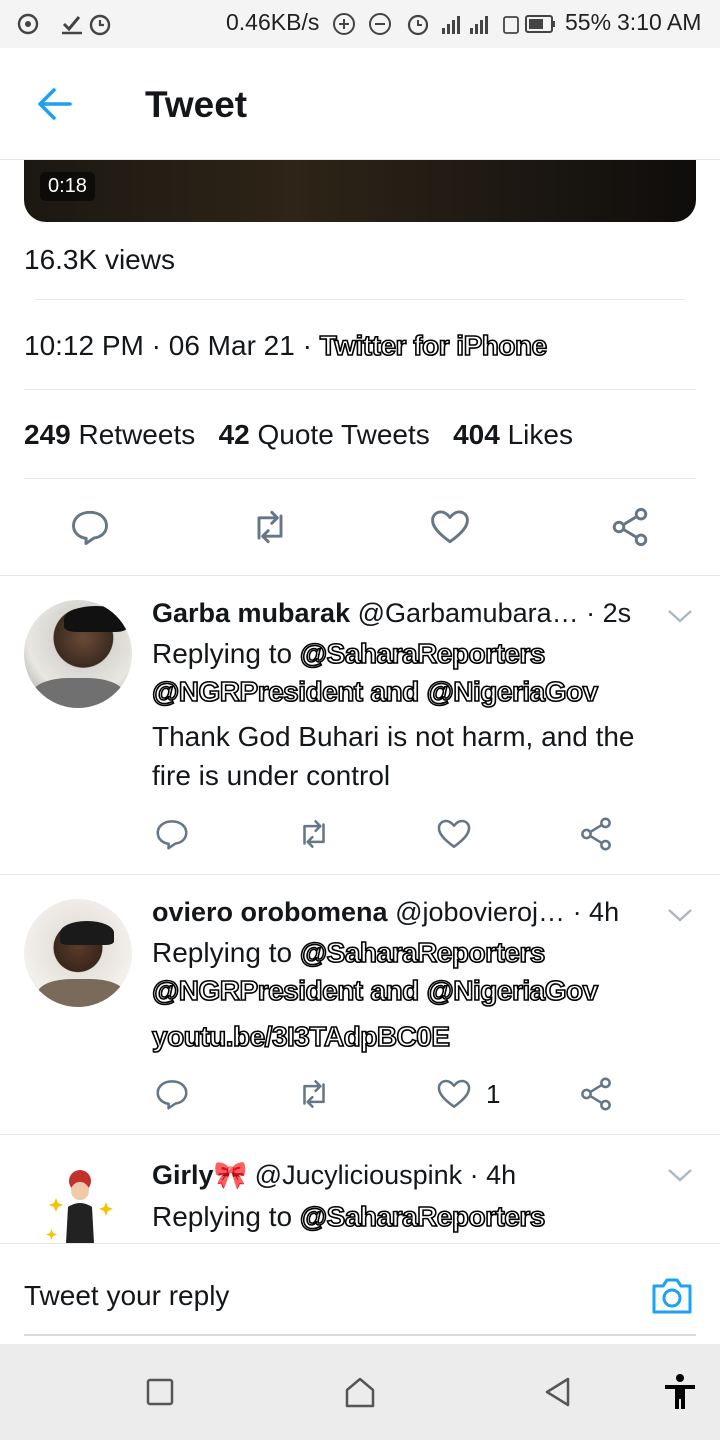 The width and height of the screenshot is (720, 1440). Describe the element at coordinates (360, 104) in the screenshot. I see `header: Tweet` at that location.